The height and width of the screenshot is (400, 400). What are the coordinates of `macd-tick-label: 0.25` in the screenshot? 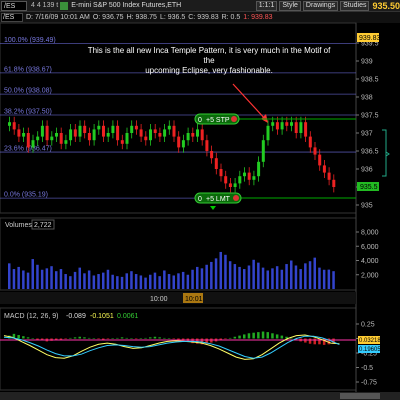 It's located at (368, 325).